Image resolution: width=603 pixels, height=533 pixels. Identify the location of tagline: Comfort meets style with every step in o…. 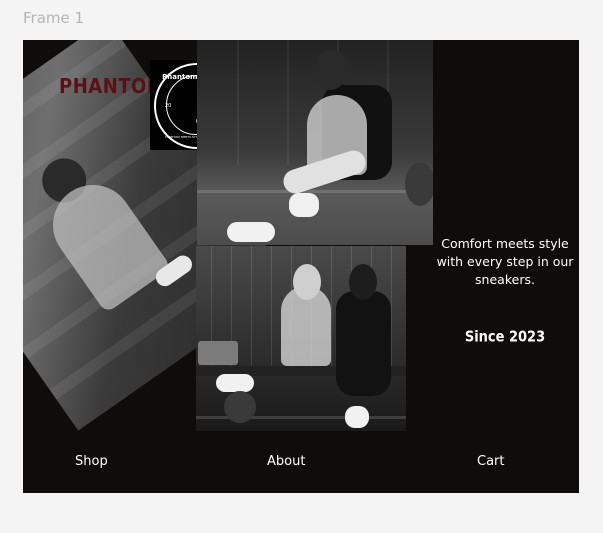
(505, 261).